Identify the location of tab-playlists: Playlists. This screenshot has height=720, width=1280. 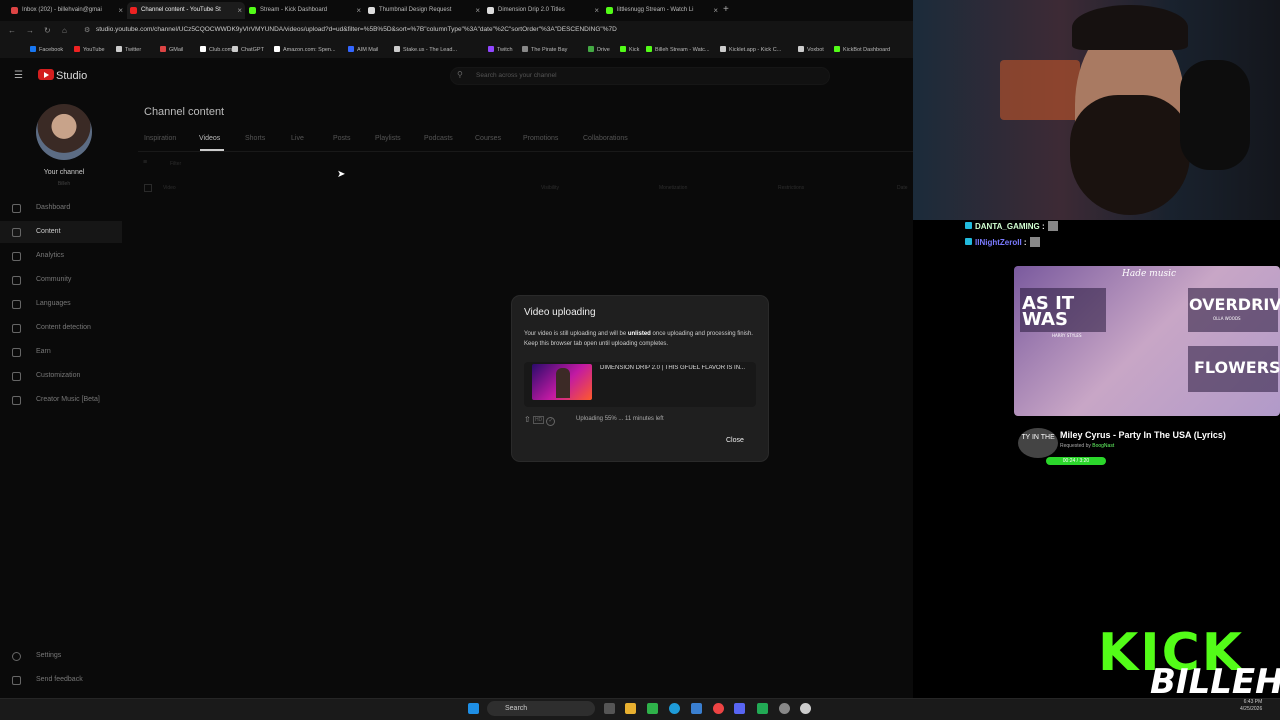
(388, 138).